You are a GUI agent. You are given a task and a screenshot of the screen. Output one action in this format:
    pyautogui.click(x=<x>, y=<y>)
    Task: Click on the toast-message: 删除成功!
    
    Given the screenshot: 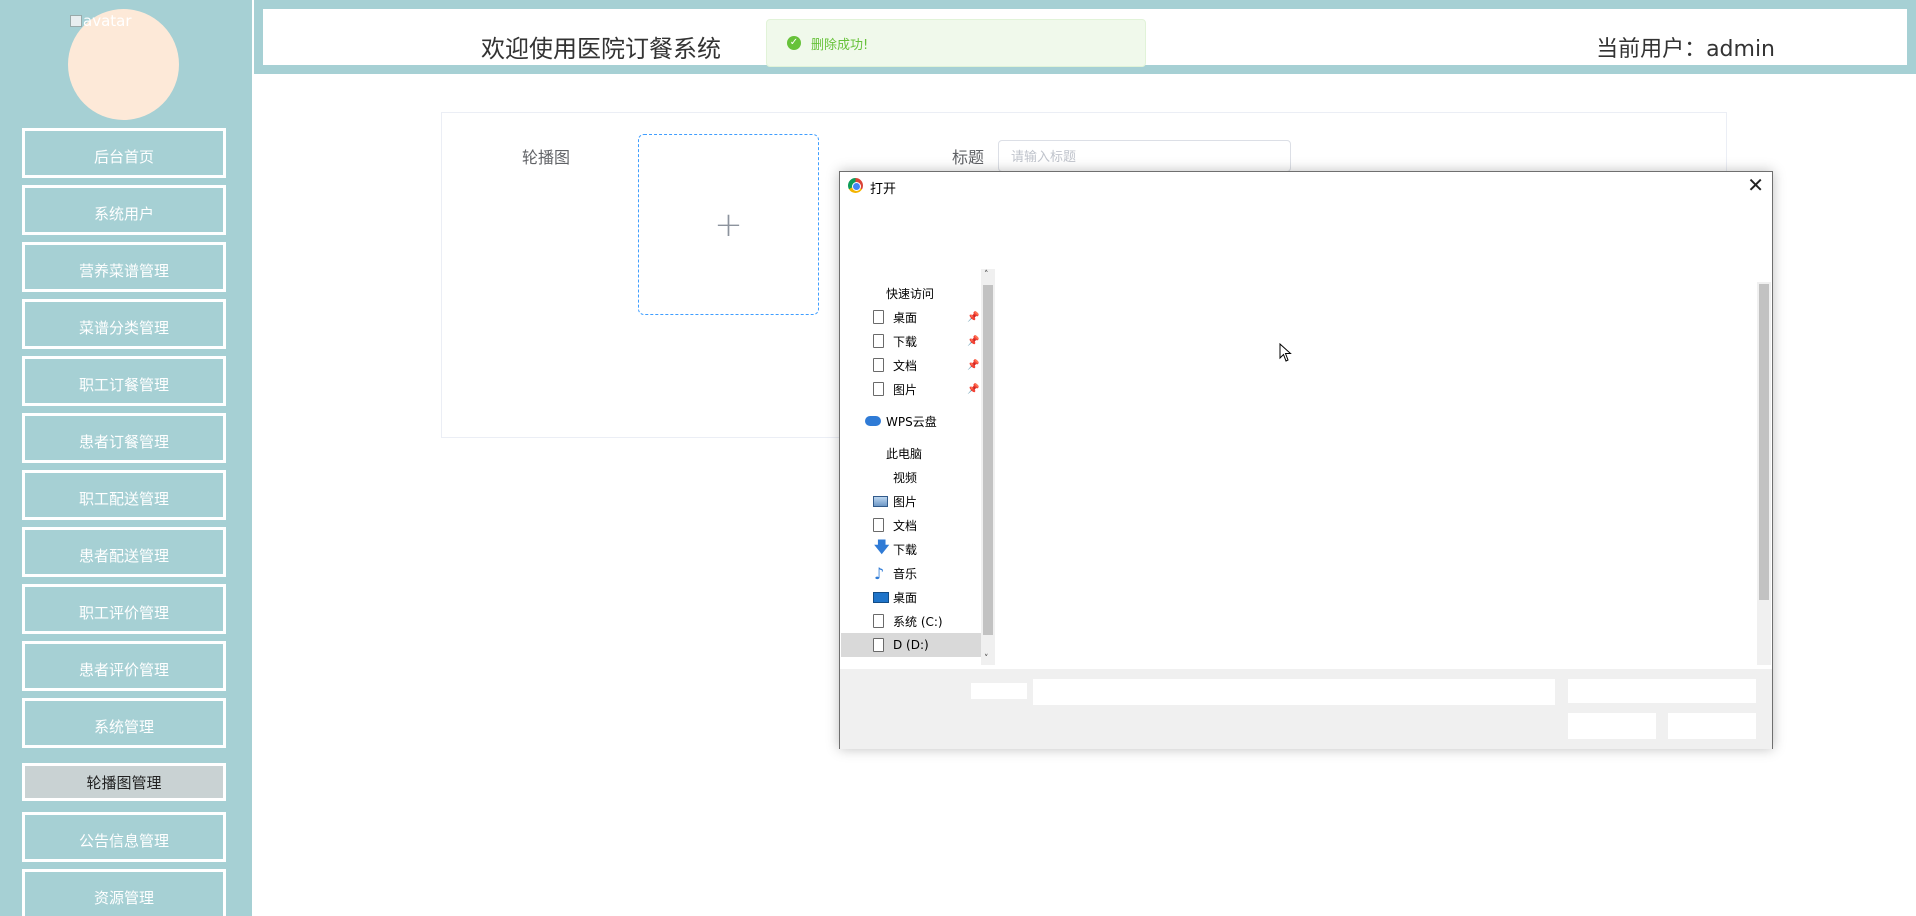 What is the action you would take?
    pyautogui.click(x=840, y=45)
    